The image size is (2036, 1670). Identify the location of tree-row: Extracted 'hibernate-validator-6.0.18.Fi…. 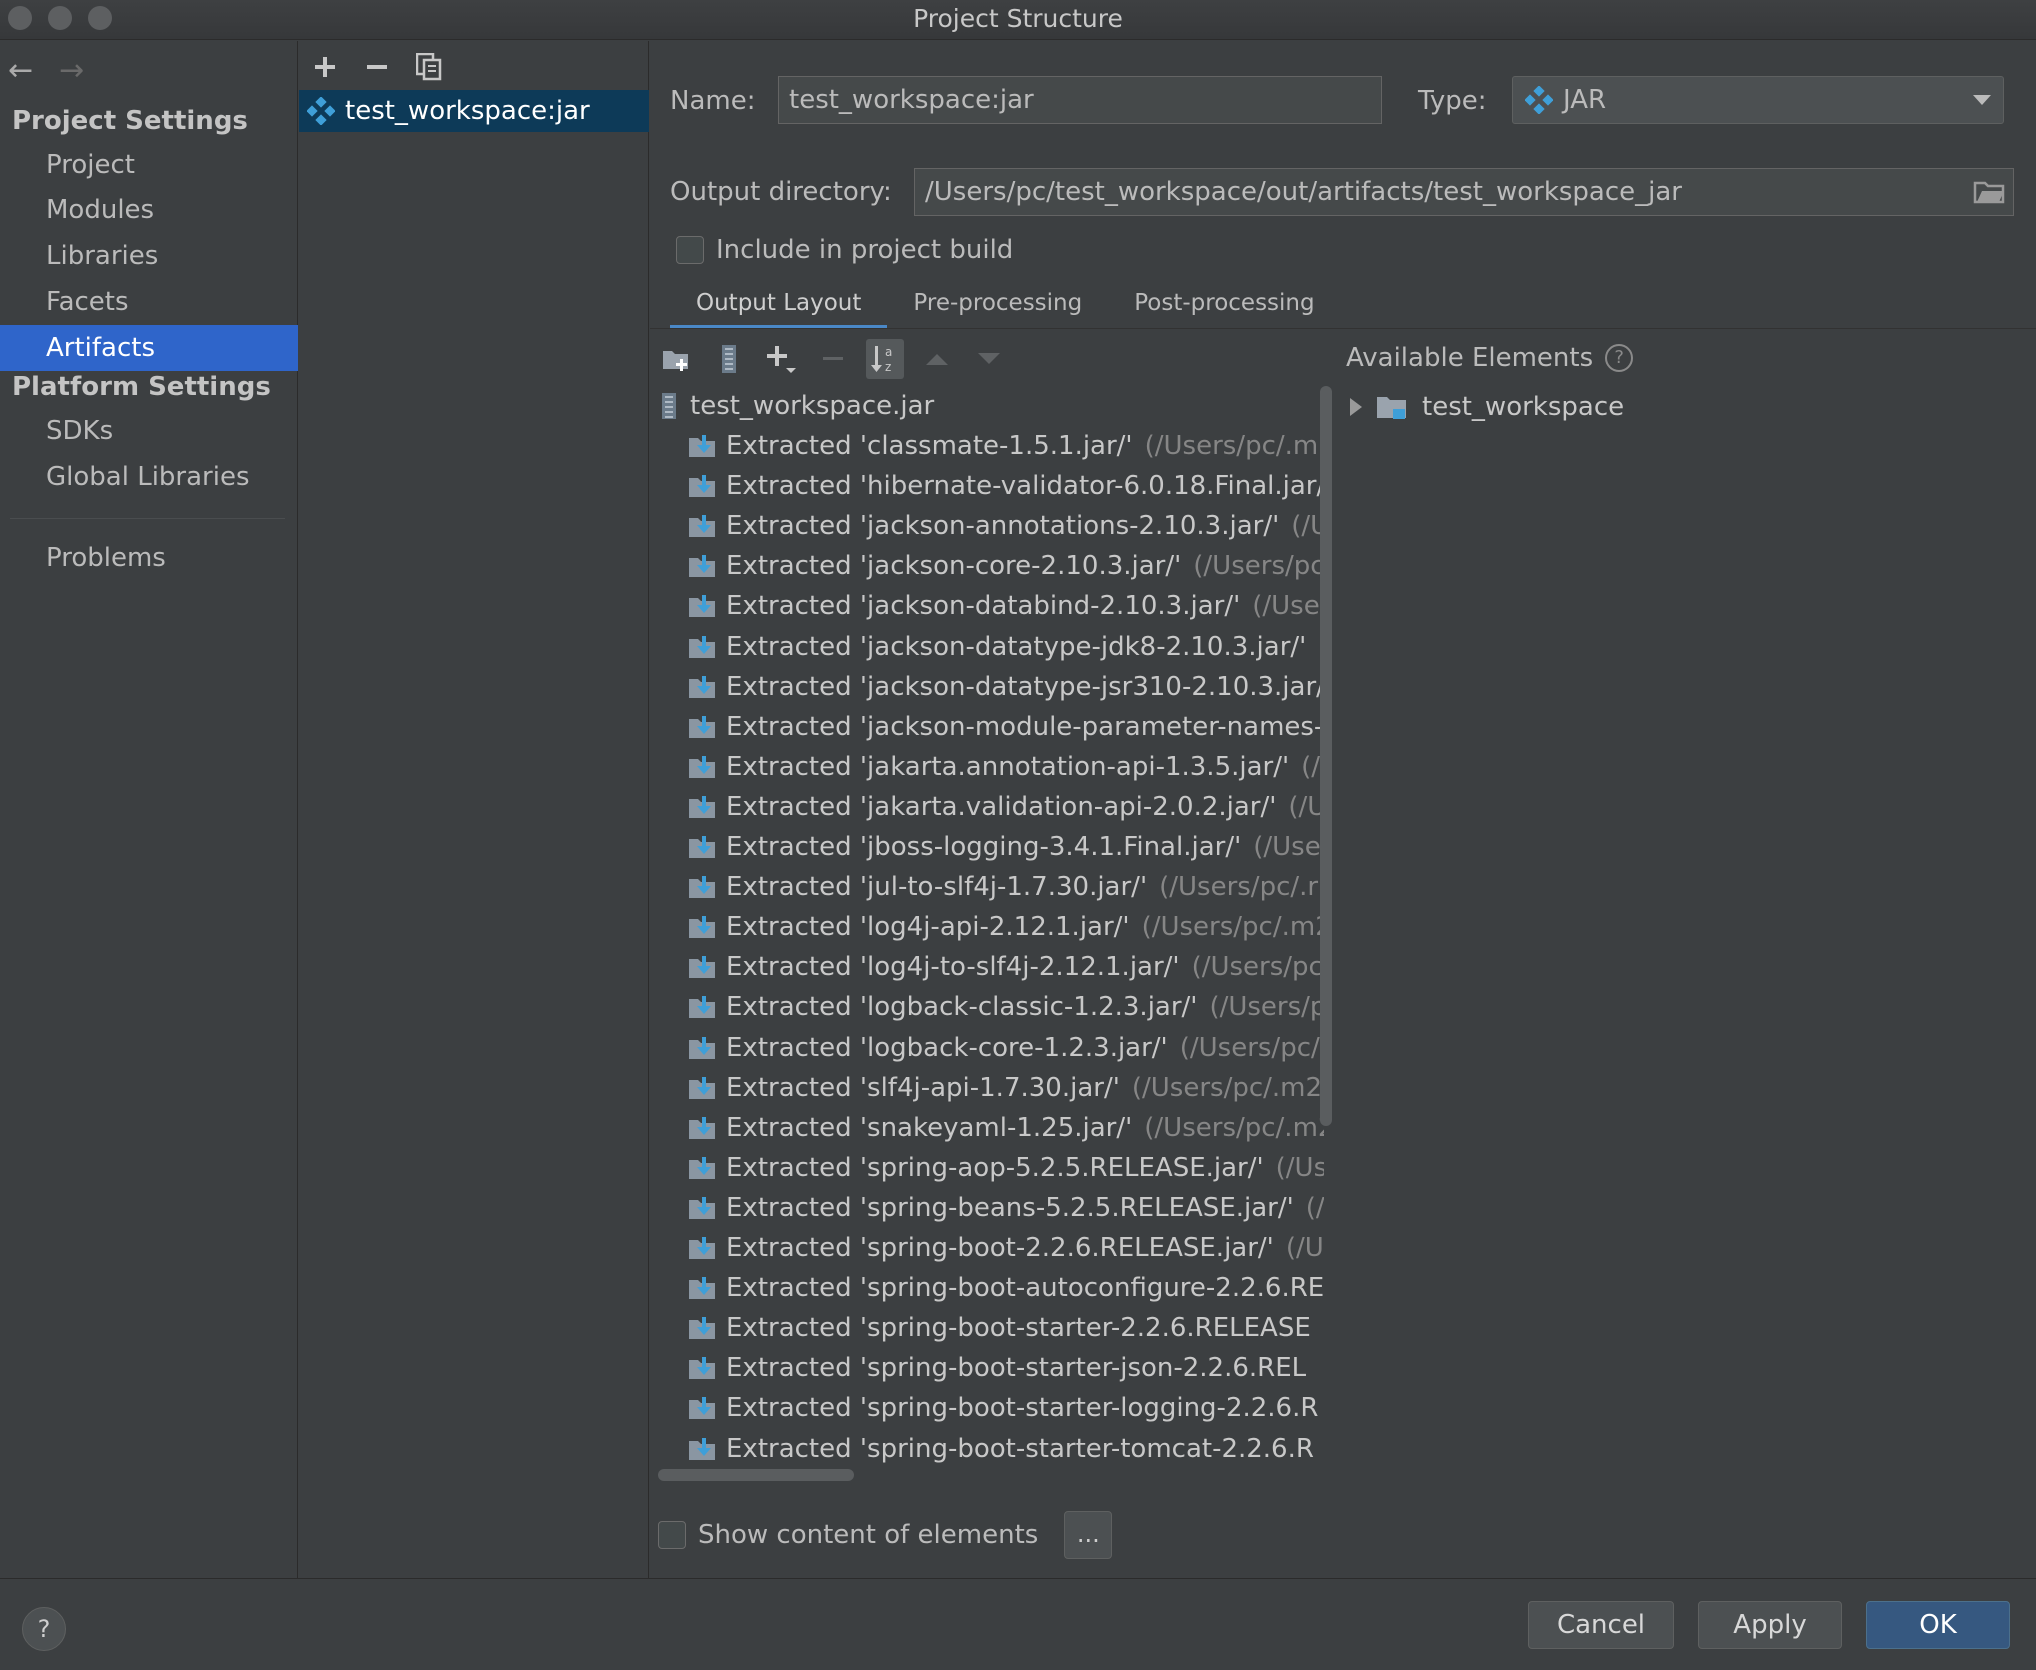
(1006, 486).